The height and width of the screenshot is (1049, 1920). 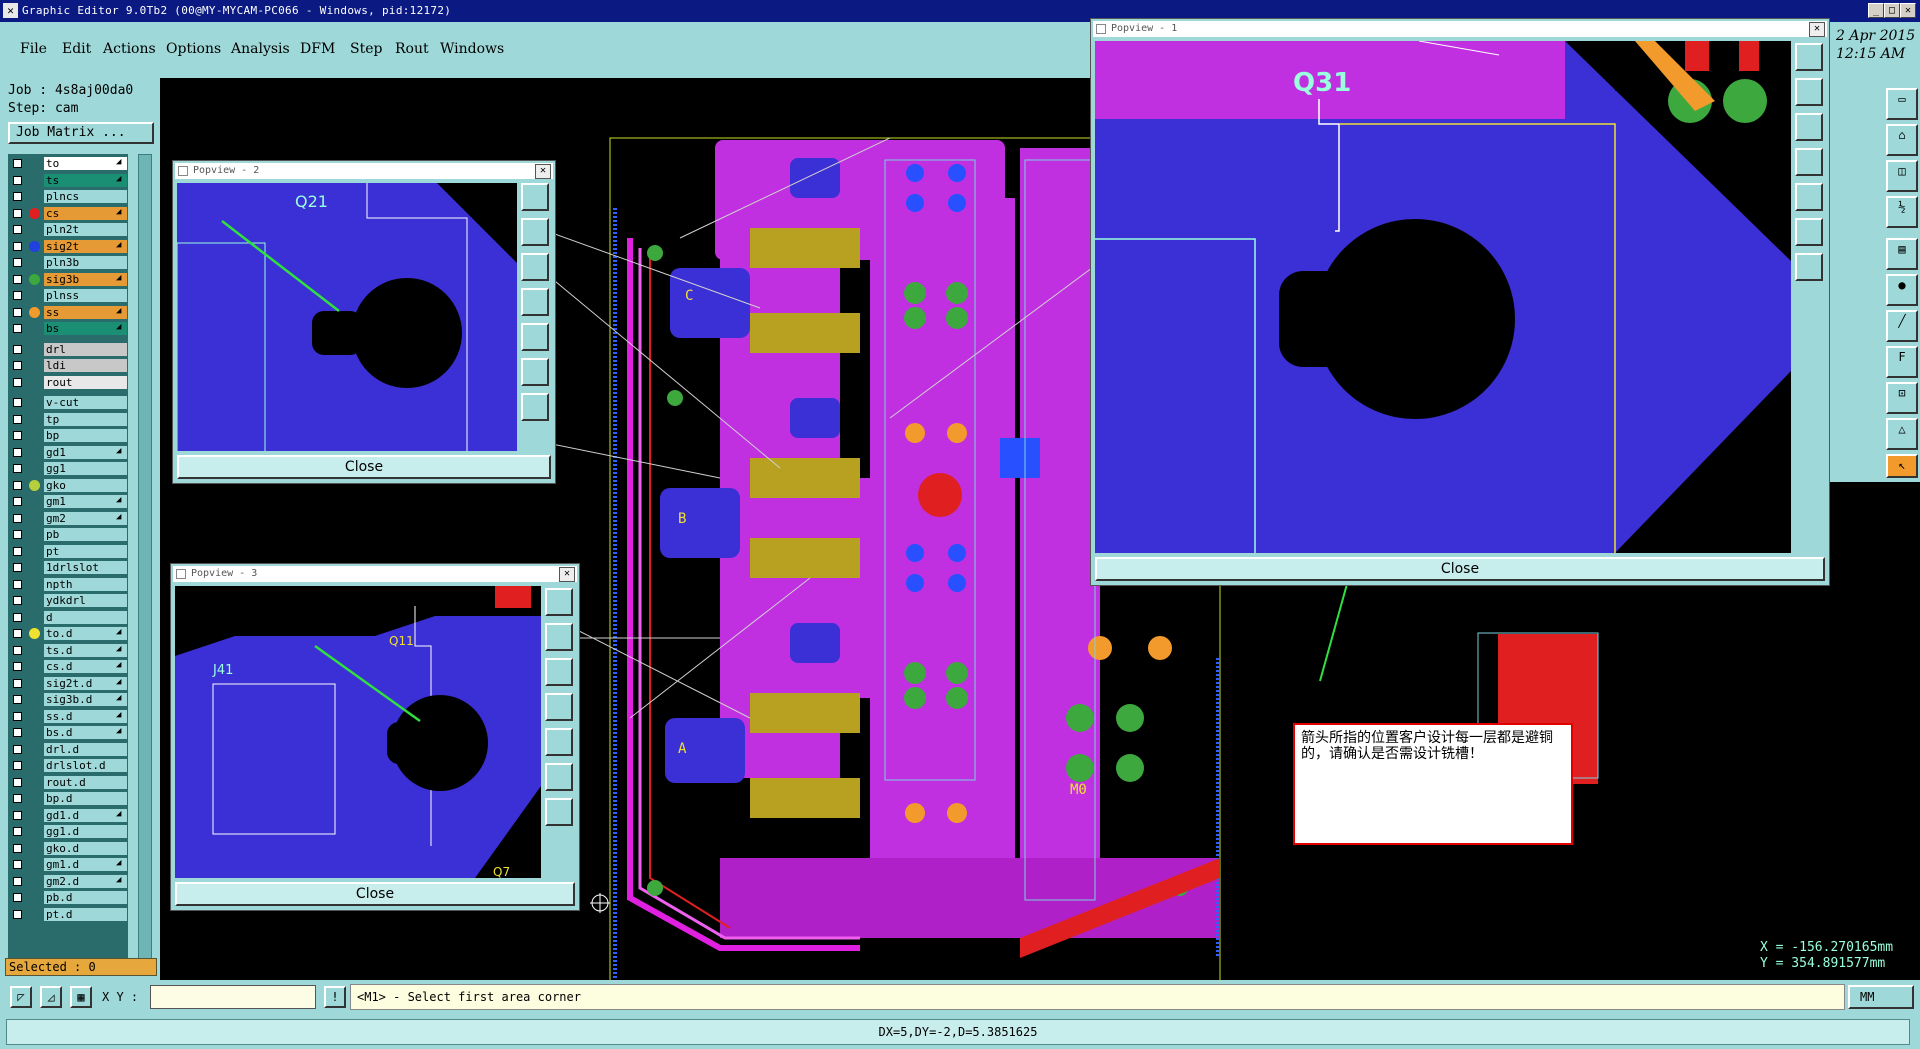 What do you see at coordinates (1809, 267) in the screenshot?
I see `popview-1-tool-7-icon` at bounding box center [1809, 267].